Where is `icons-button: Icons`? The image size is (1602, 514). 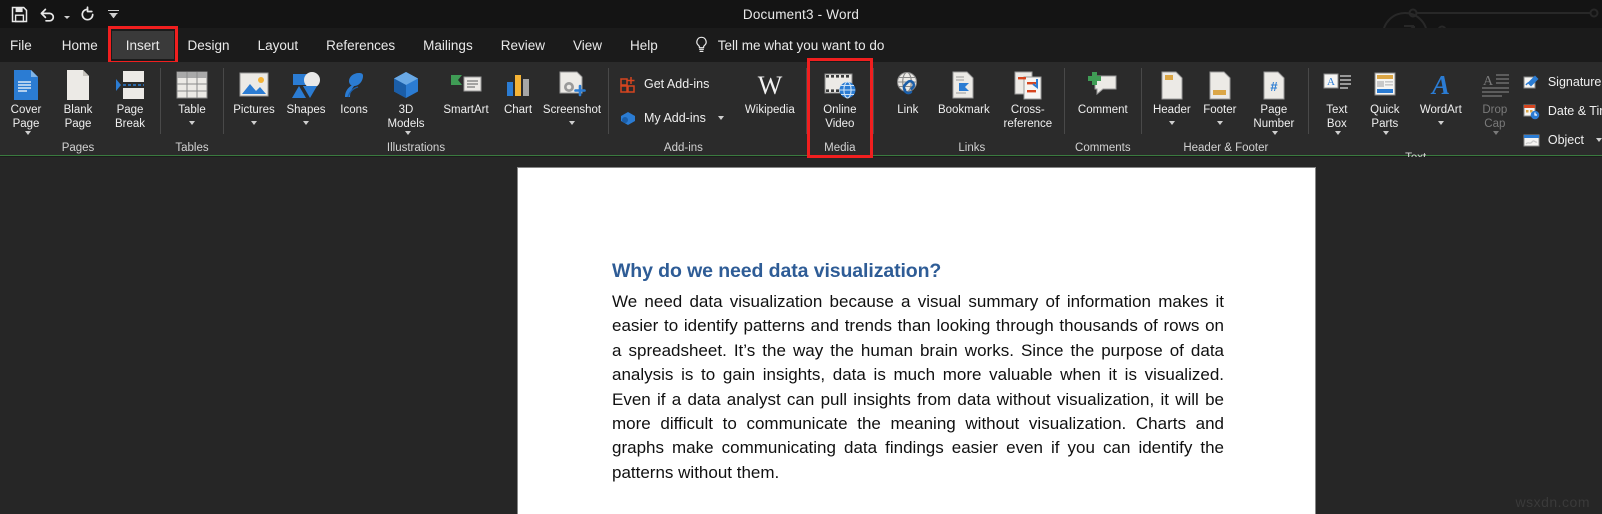
icons-button: Icons is located at coordinates (354, 100).